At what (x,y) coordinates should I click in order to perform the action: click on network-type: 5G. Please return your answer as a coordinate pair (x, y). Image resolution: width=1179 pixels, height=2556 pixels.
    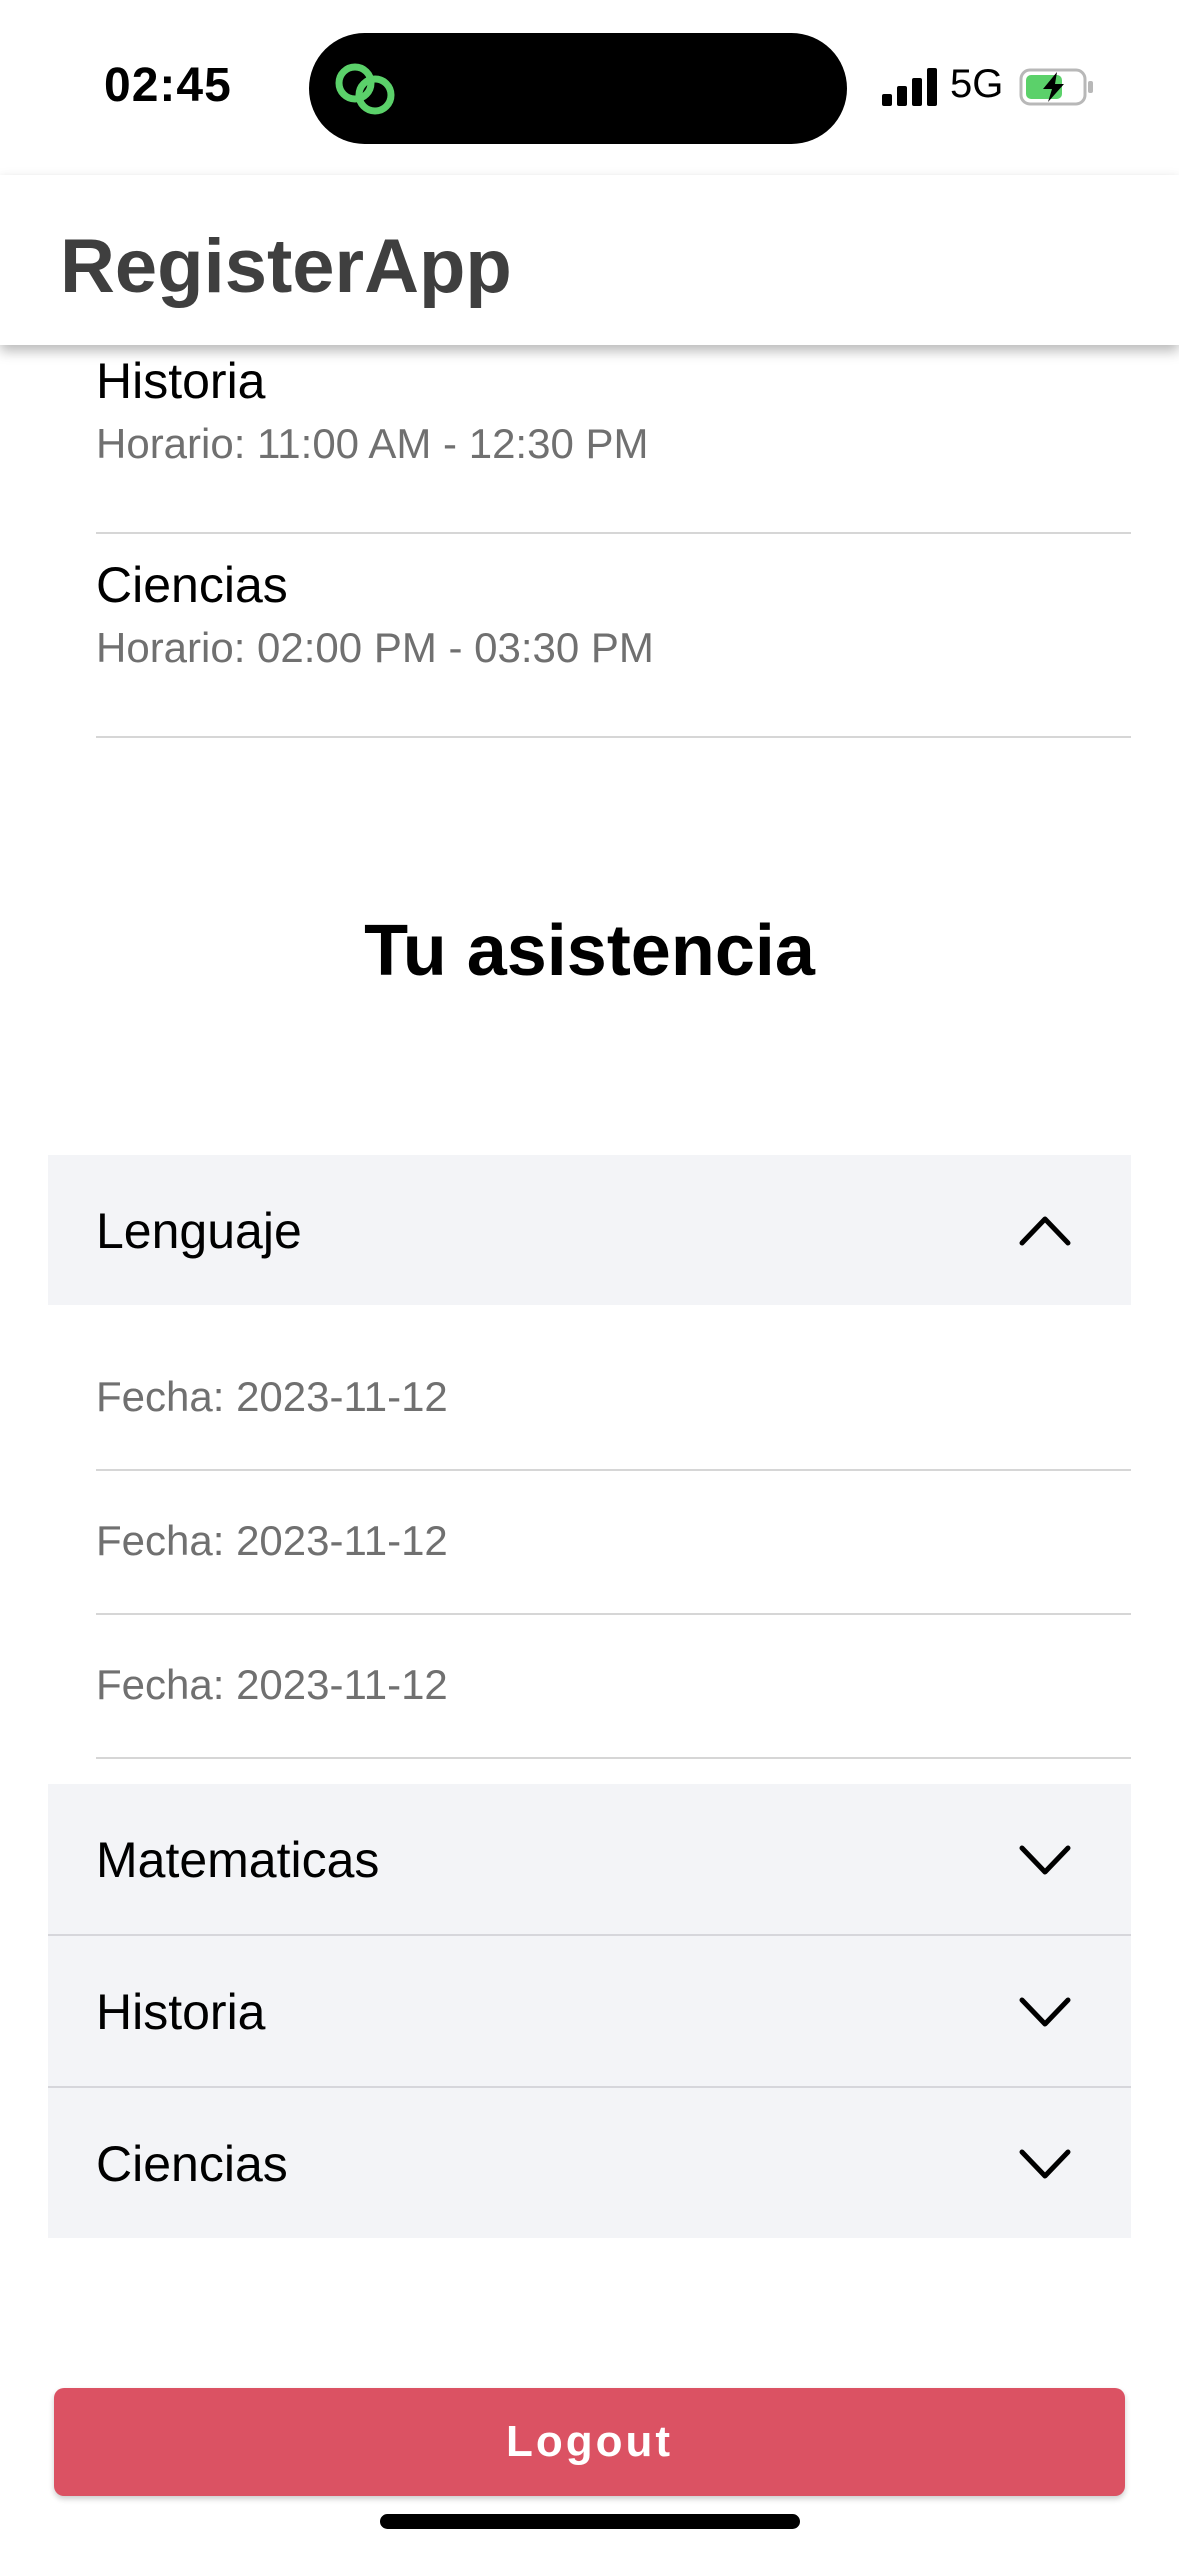
    Looking at the image, I should click on (977, 84).